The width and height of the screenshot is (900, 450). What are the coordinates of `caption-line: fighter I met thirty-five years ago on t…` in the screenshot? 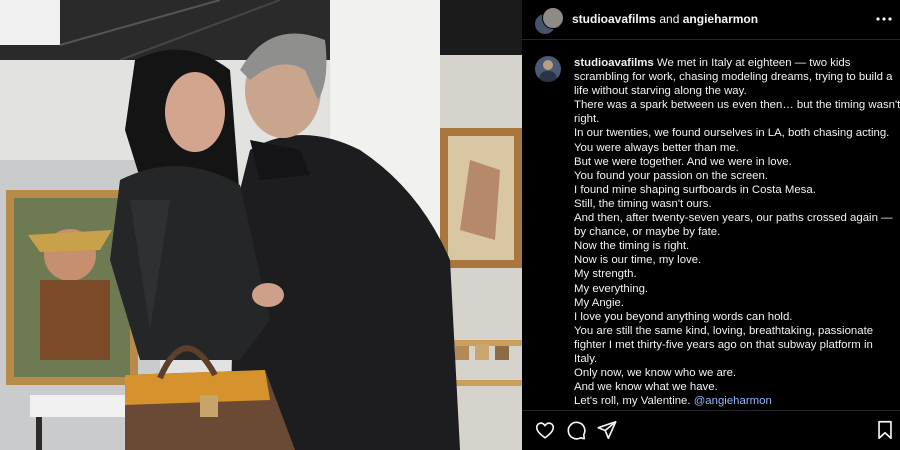 It's located at (723, 344).